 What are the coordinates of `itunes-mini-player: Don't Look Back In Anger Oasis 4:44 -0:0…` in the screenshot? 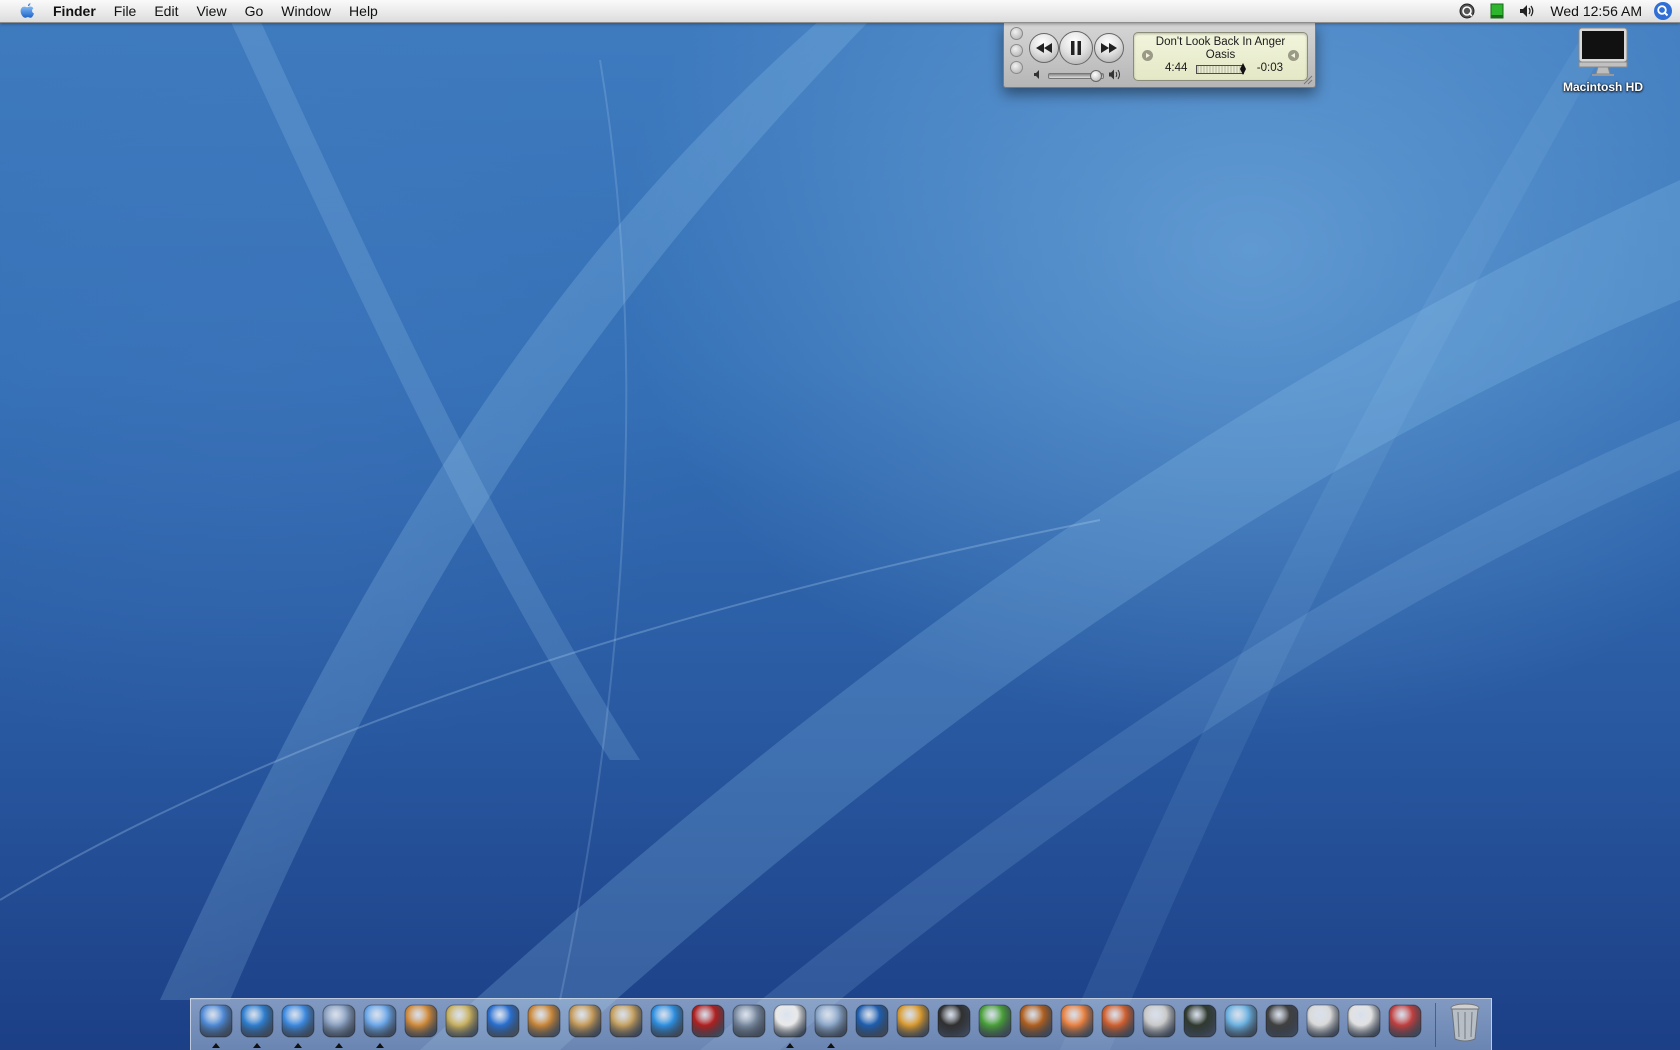 It's located at (1159, 55).